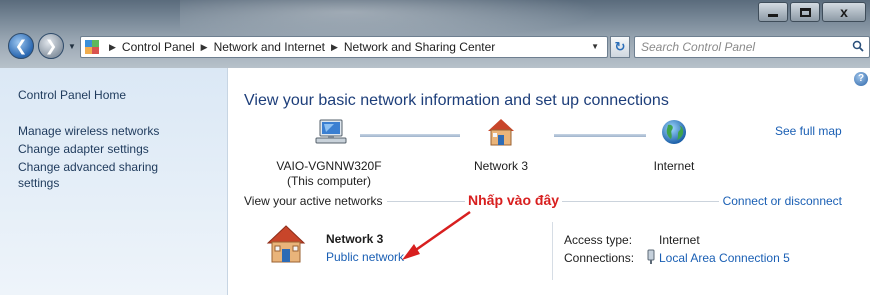  I want to click on window-controls: x, so click(811, 12).